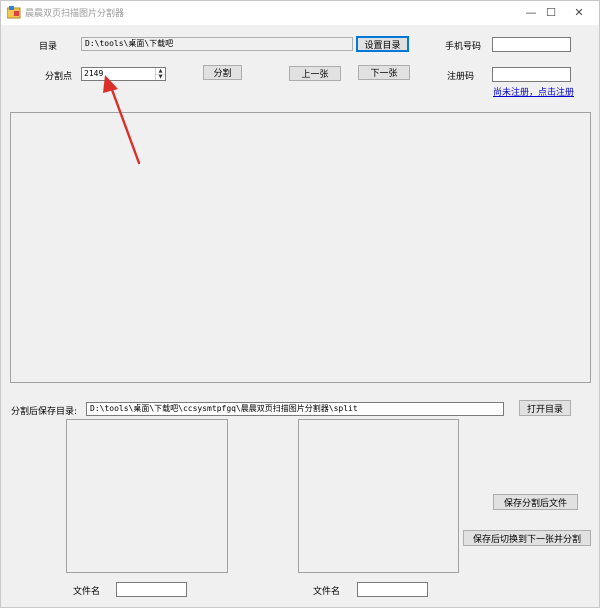 The image size is (600, 608). What do you see at coordinates (48, 47) in the screenshot?
I see `dir-label: 目录` at bounding box center [48, 47].